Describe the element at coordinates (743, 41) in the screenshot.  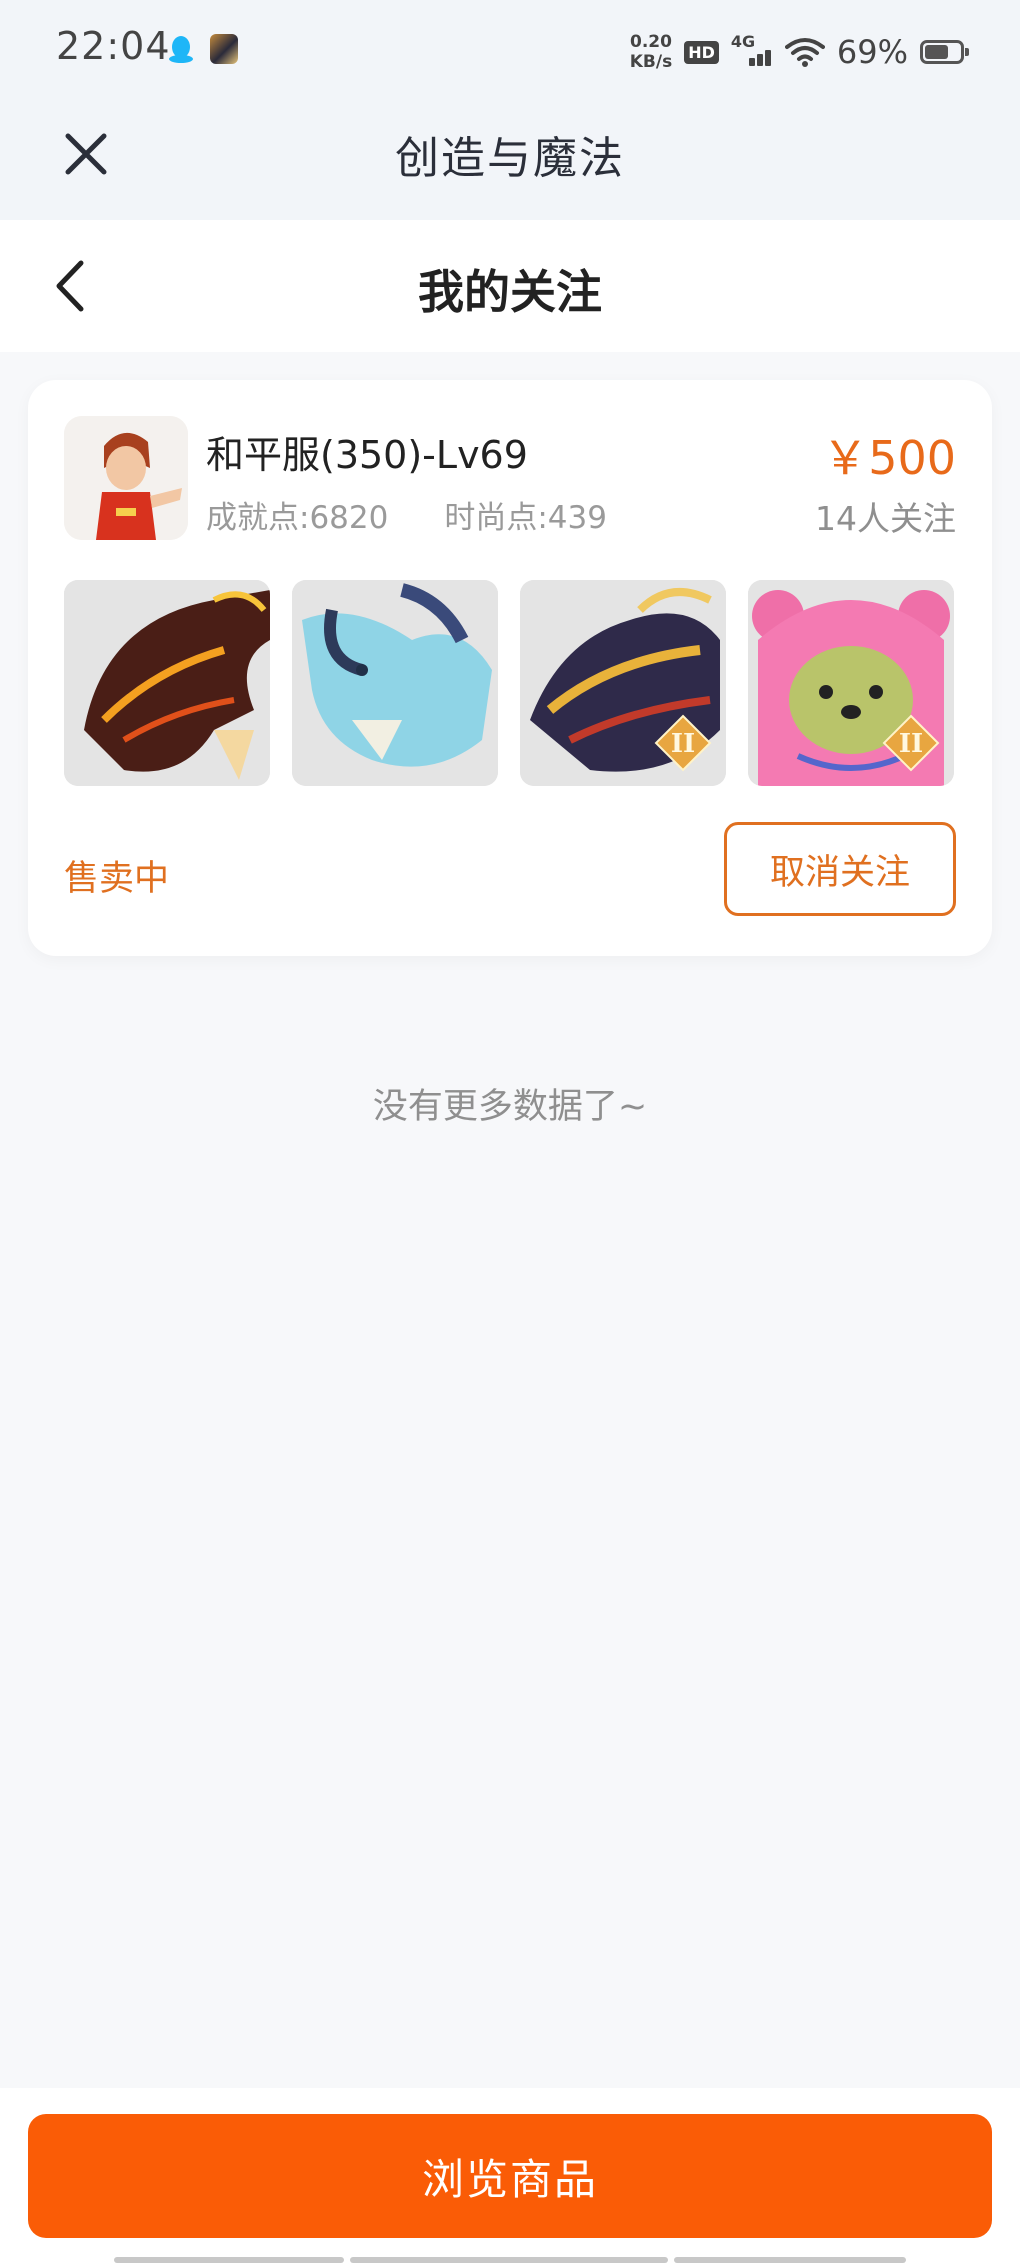
I see `network-type: 4G` at that location.